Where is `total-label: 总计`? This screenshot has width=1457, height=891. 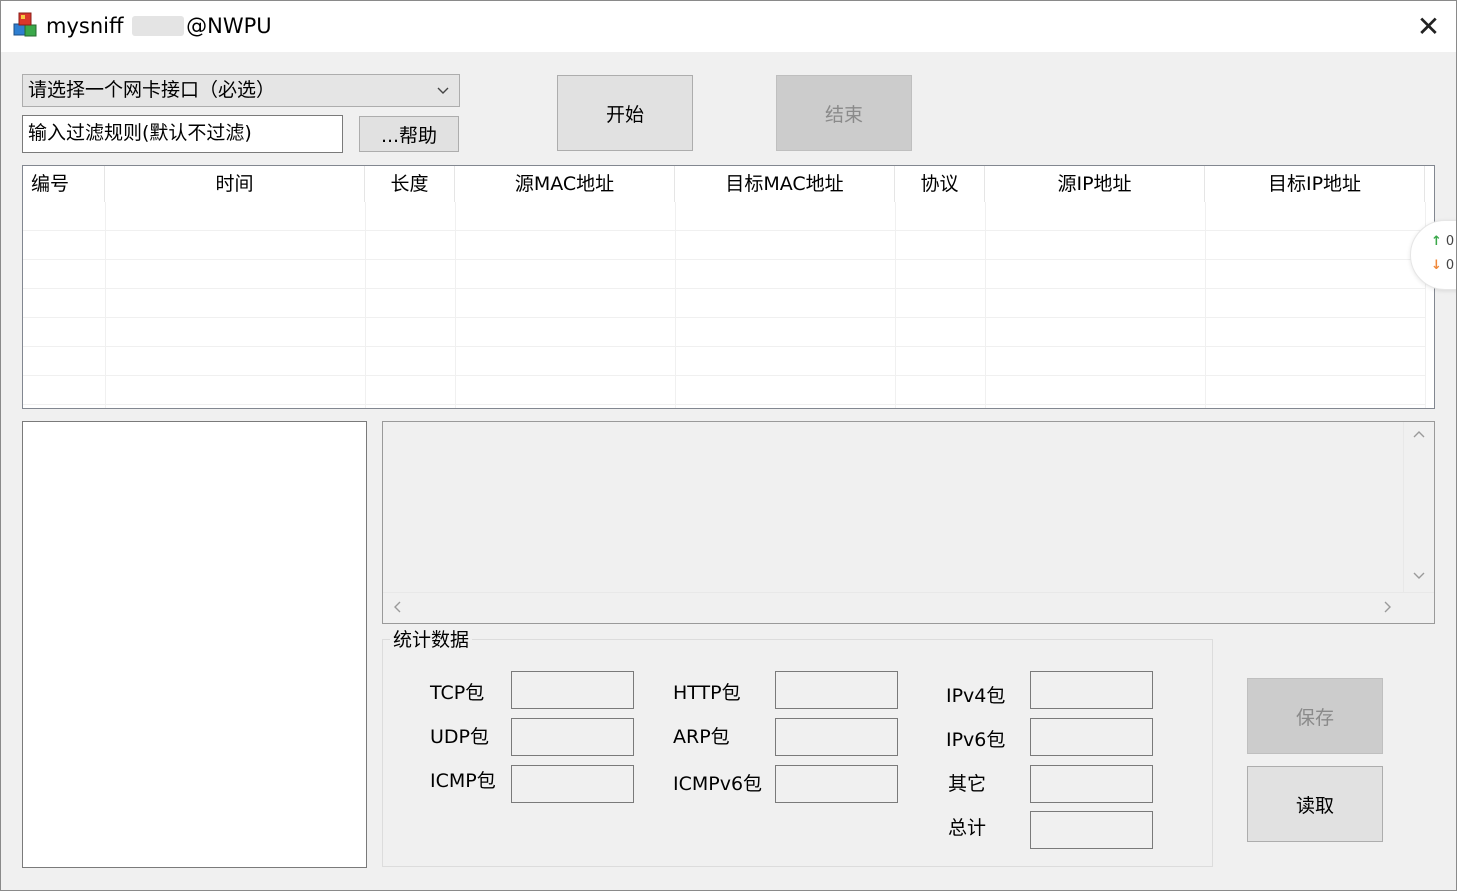 total-label: 总计 is located at coordinates (967, 828).